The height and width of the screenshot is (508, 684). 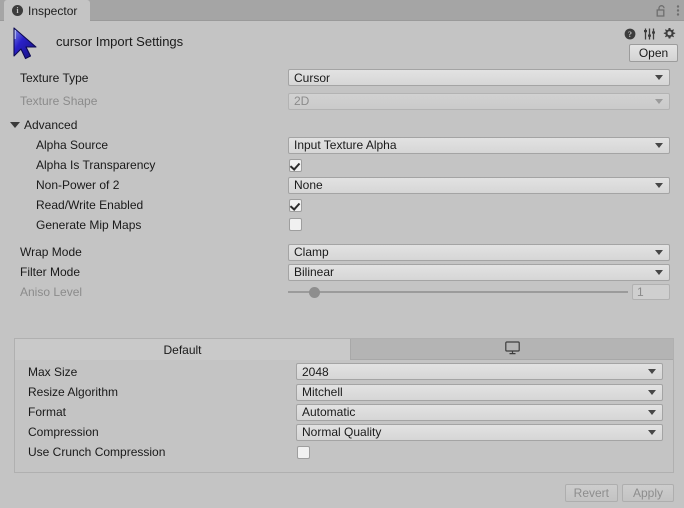 I want to click on row-generate-mip-maps: Generate Mip Maps, so click(x=342, y=228).